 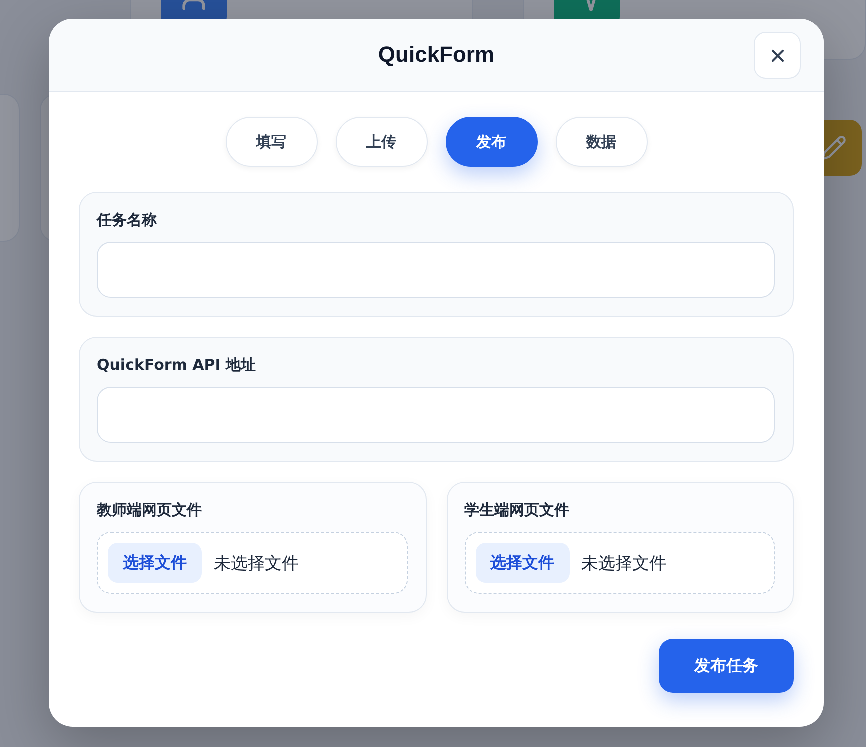 What do you see at coordinates (777, 55) in the screenshot?
I see `close-button` at bounding box center [777, 55].